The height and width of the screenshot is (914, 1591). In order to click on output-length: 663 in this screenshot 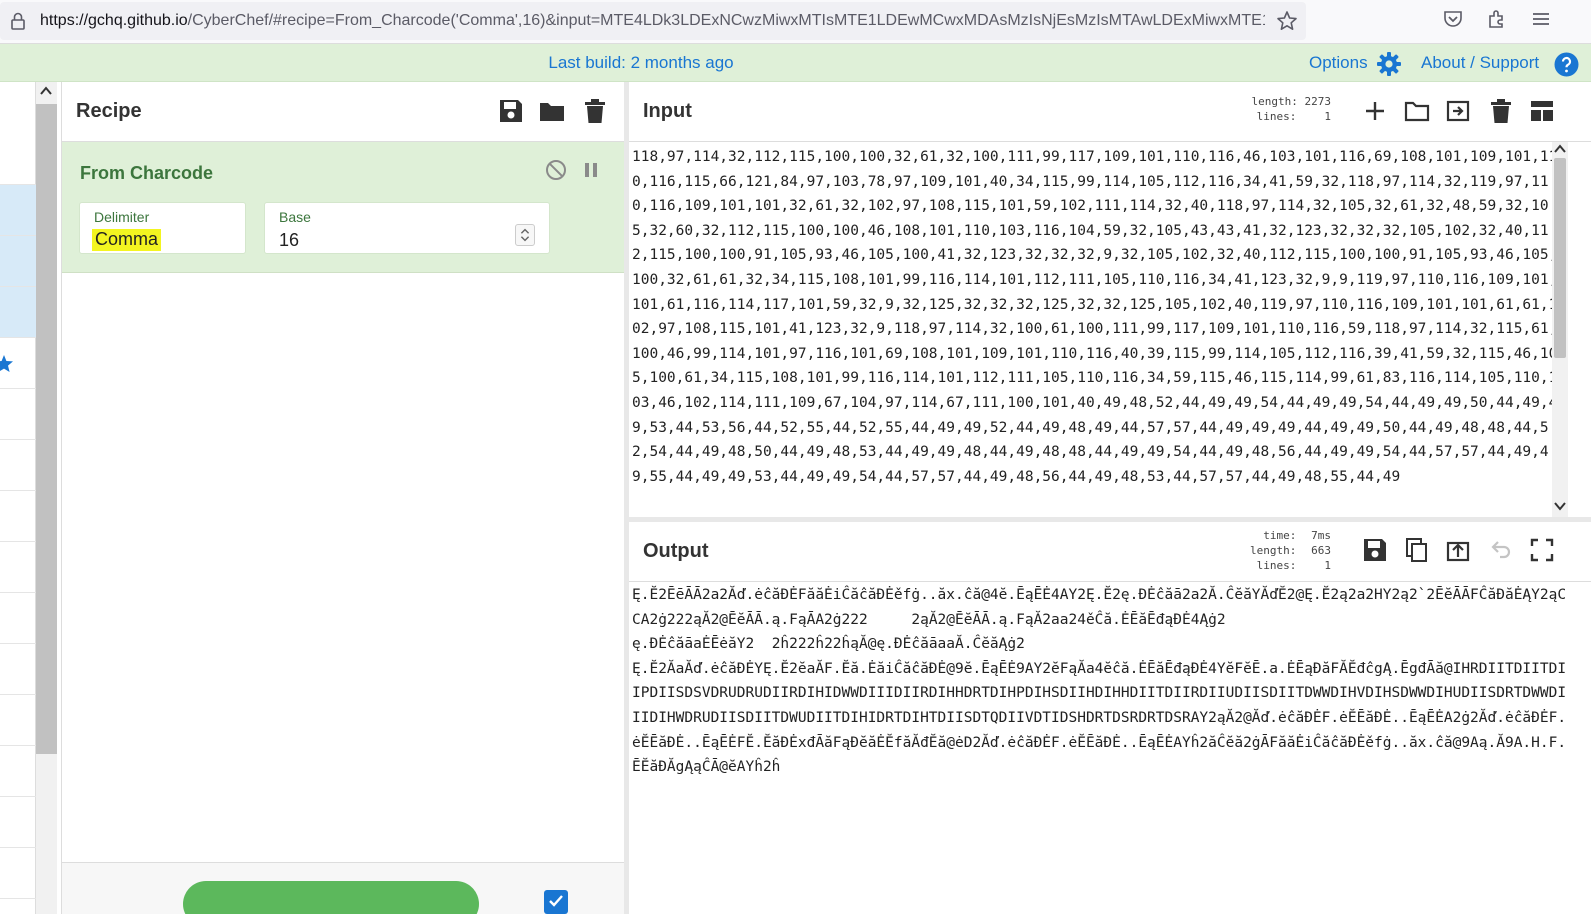, I will do `click(1321, 550)`.